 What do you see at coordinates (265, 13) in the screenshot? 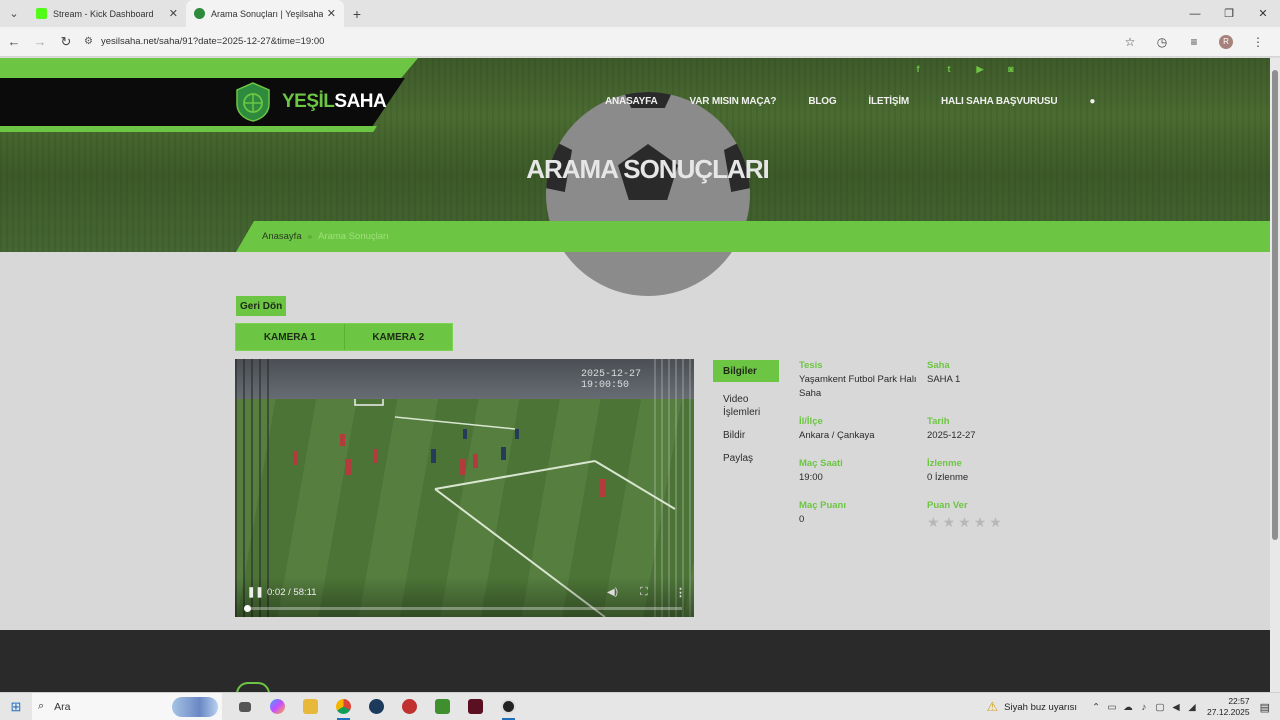
I see `tab-arama-sonuclari: Arama Sonuçları | Yeşilsaha ✕` at bounding box center [265, 13].